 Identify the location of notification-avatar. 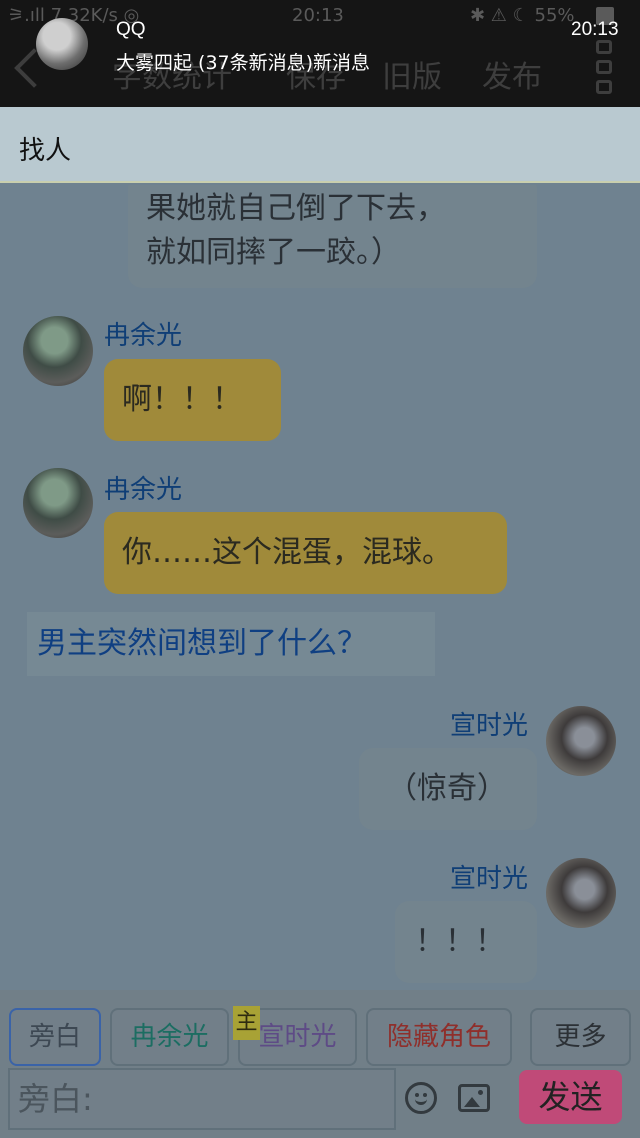
(62, 44).